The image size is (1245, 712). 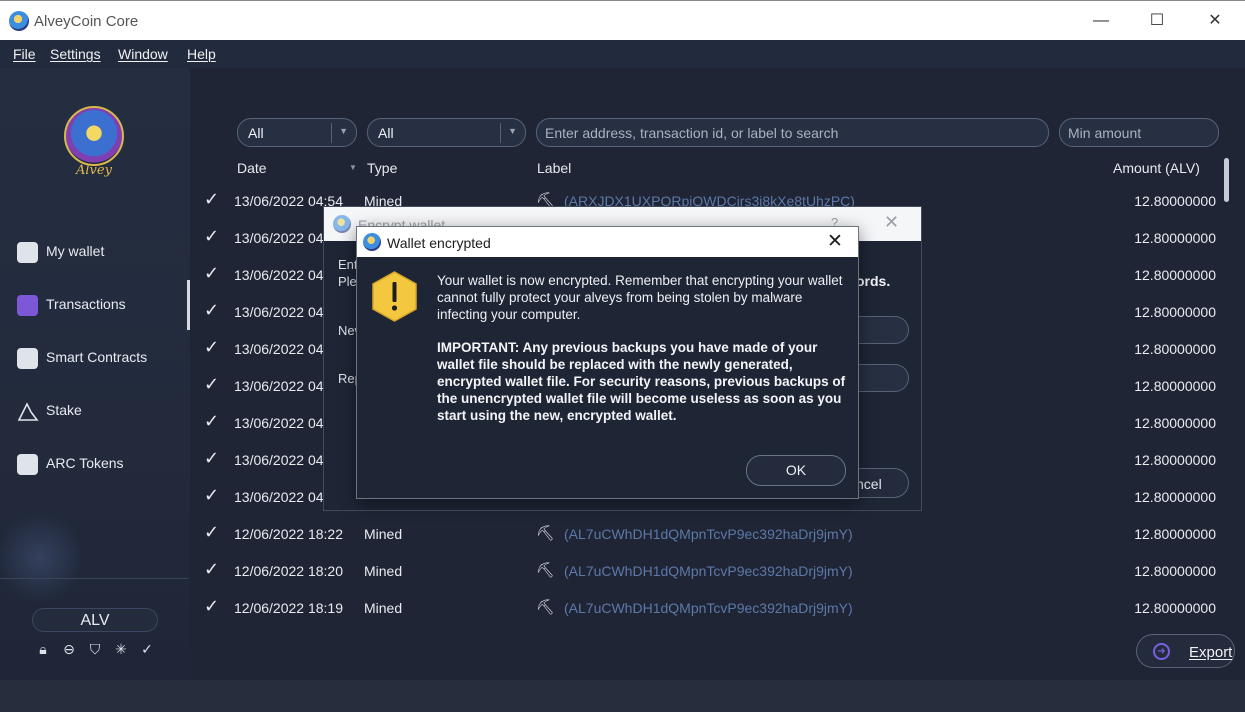 I want to click on close-button: ✕, so click(x=1215, y=21).